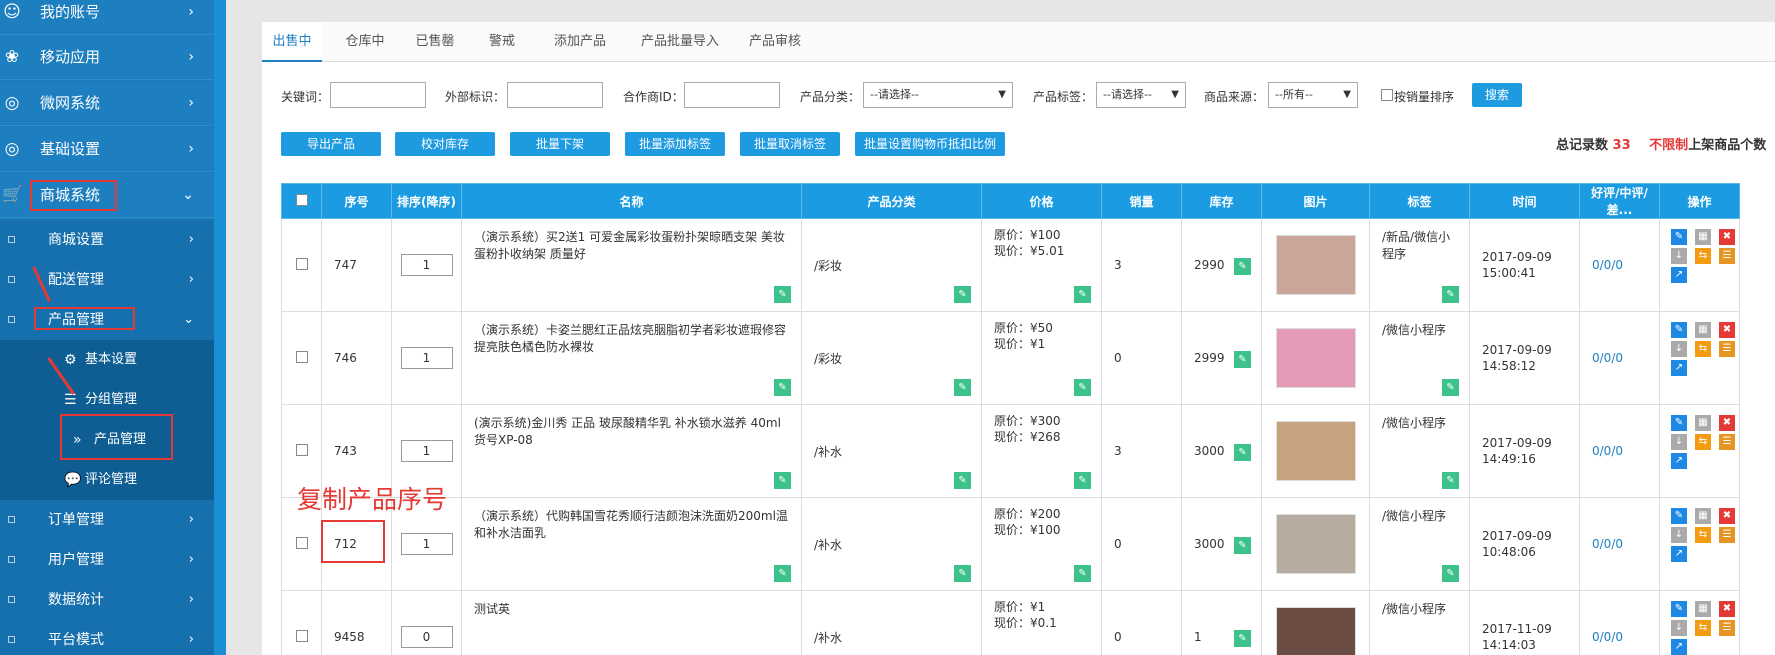 This screenshot has width=1775, height=655. Describe the element at coordinates (732, 95) in the screenshot. I see `partner-id-input` at that location.